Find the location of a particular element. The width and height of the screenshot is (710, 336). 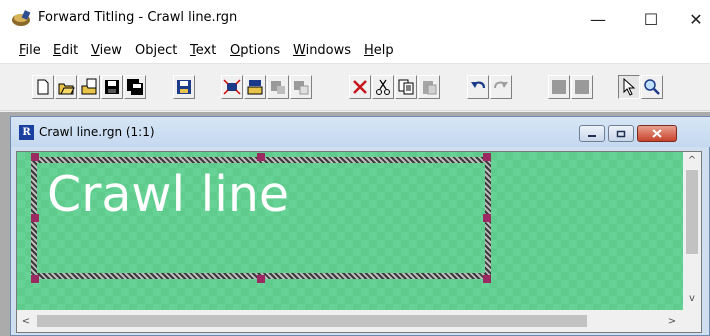

document-restore-button is located at coordinates (621, 133).